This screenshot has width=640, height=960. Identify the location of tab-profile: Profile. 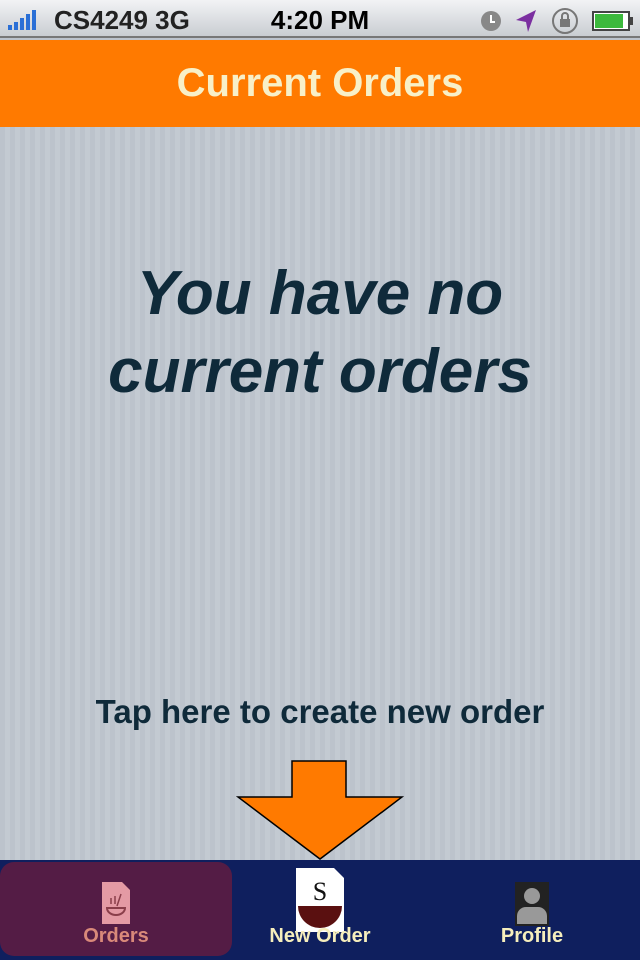
(528, 909).